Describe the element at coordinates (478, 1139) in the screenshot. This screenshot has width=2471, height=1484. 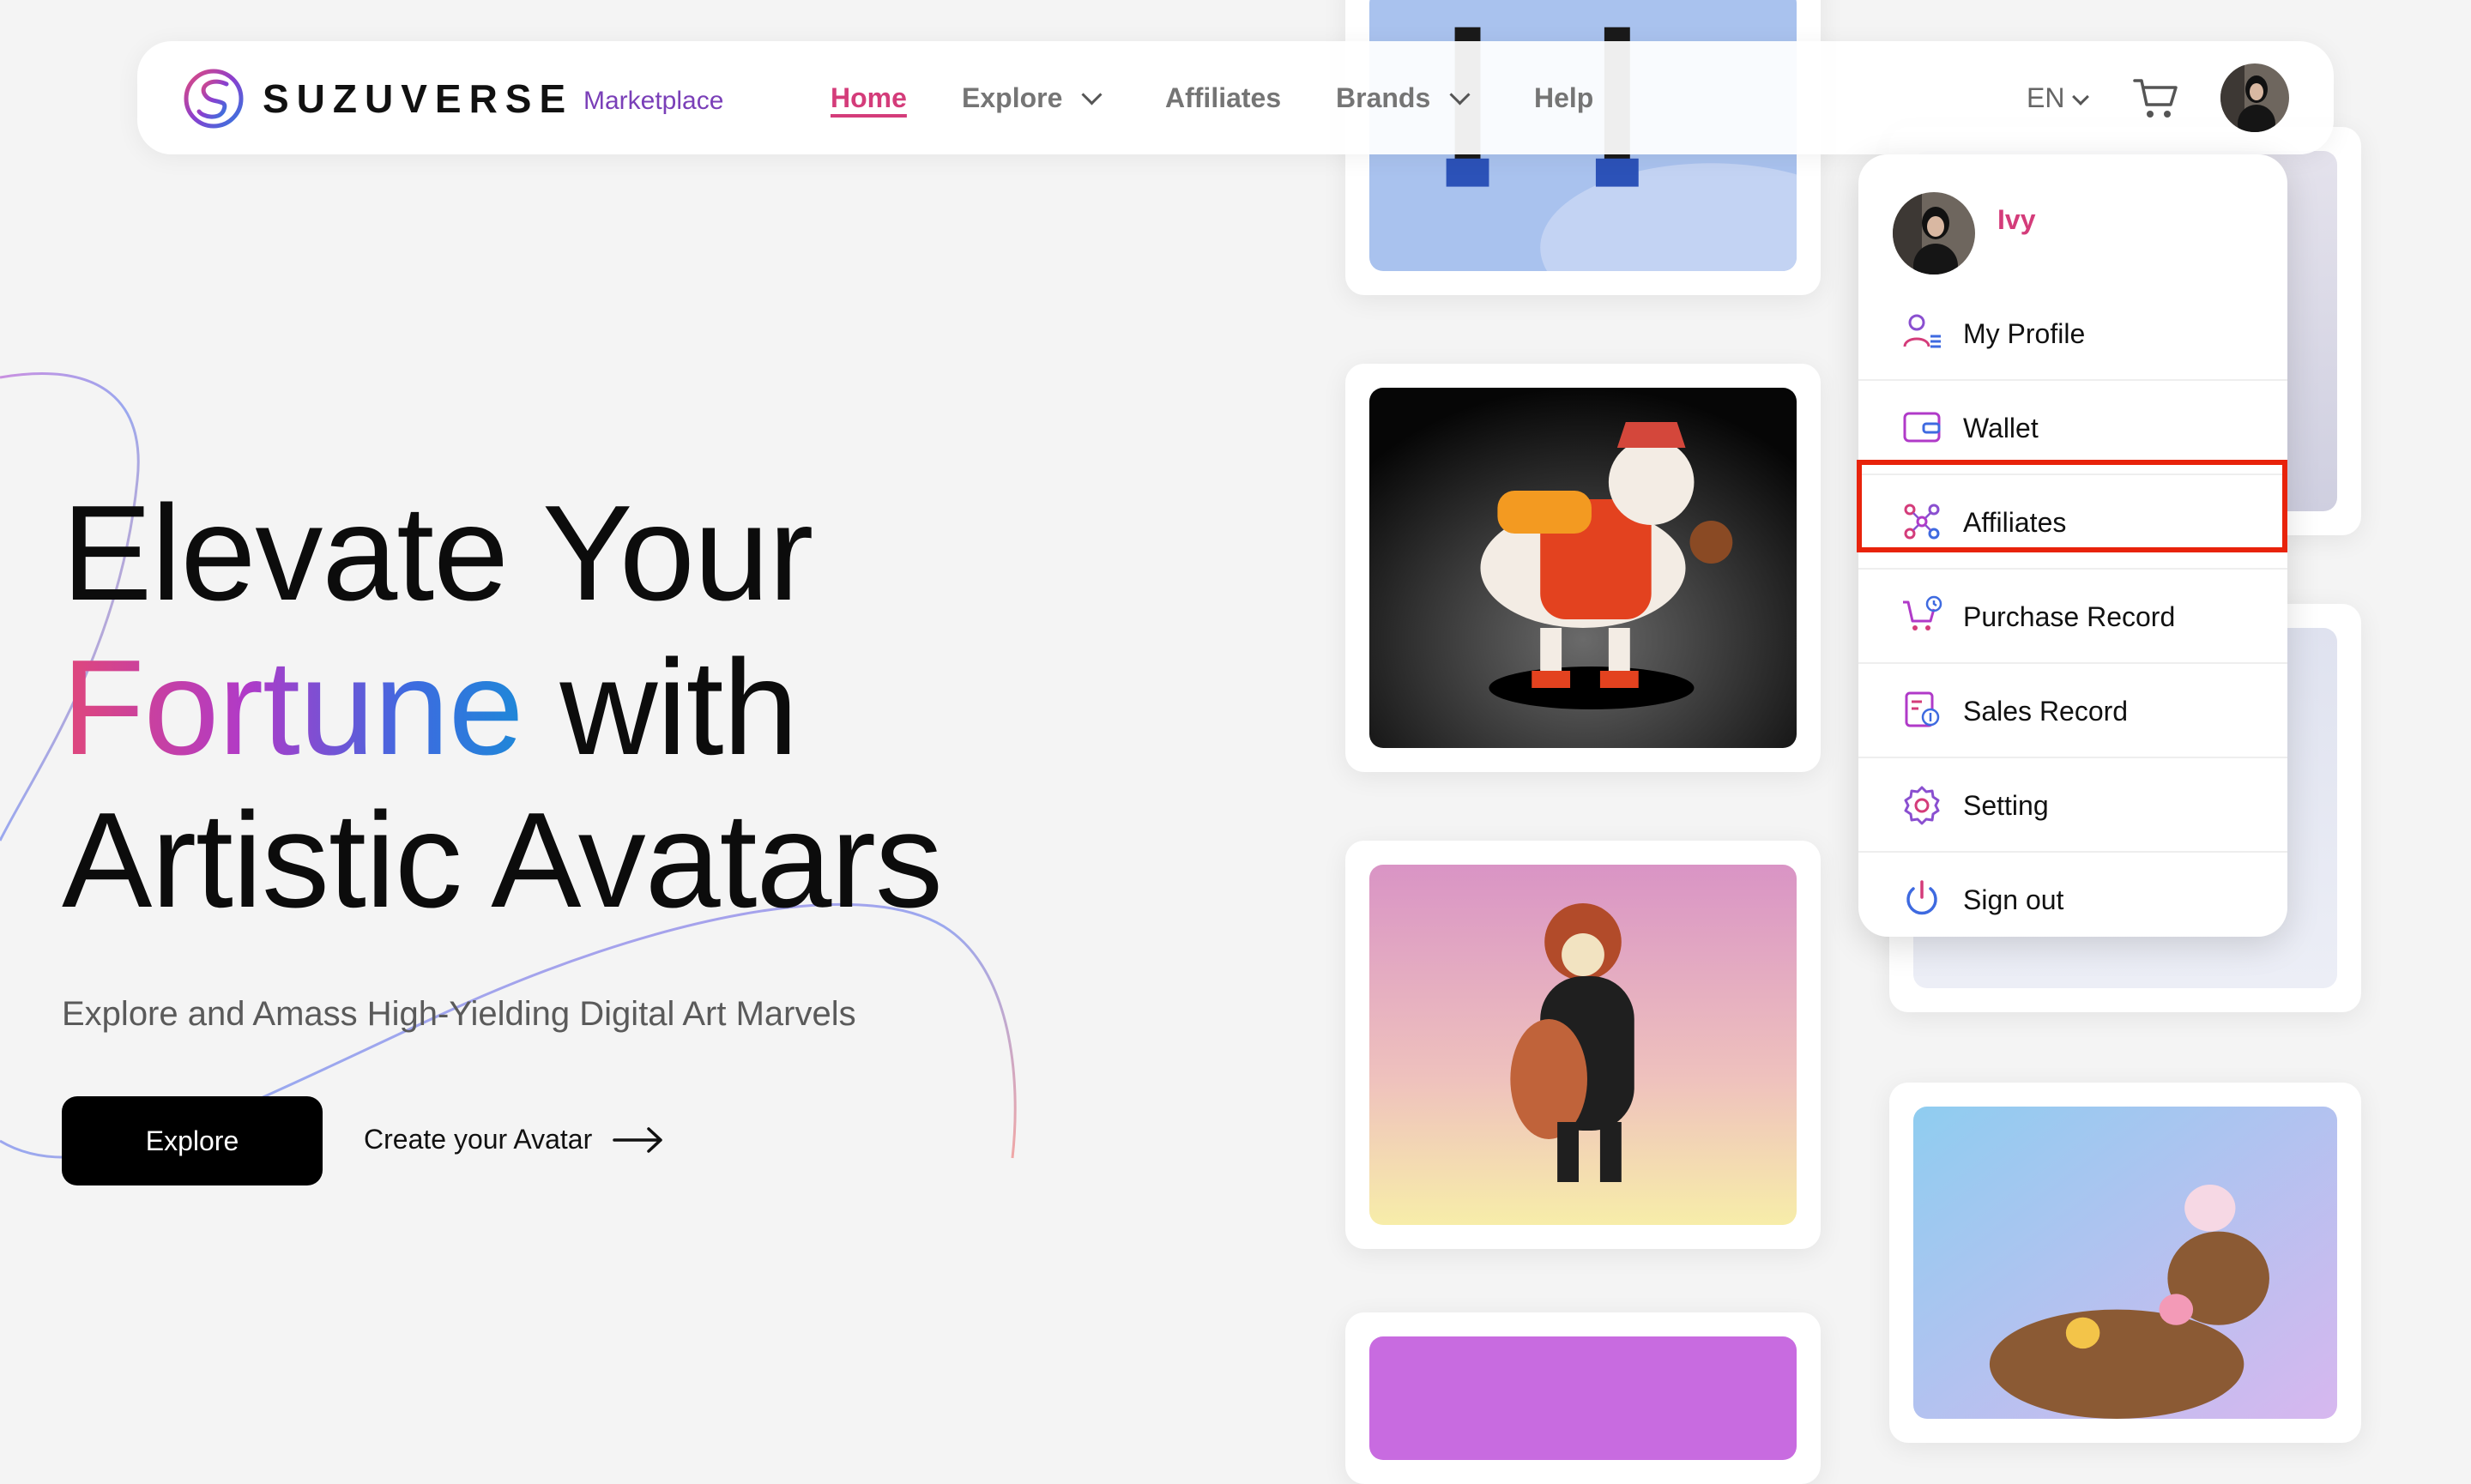
I see `create-avatar-label: Create your Avatar` at that location.